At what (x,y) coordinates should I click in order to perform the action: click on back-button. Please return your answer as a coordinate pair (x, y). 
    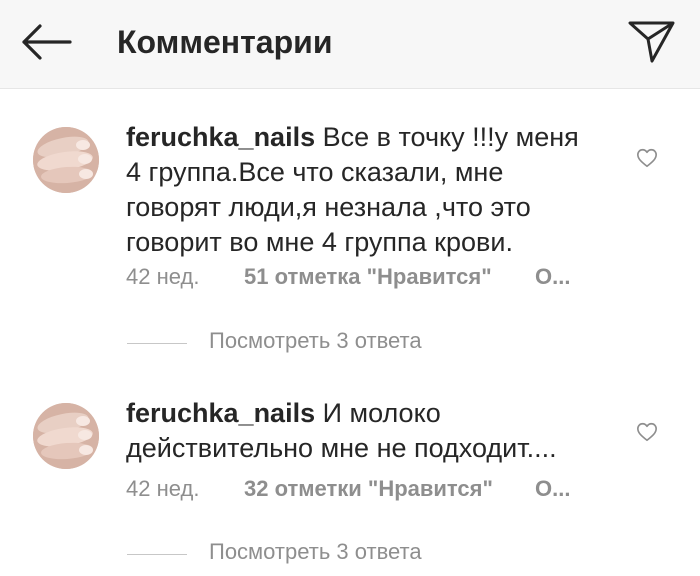
    Looking at the image, I should click on (46, 42).